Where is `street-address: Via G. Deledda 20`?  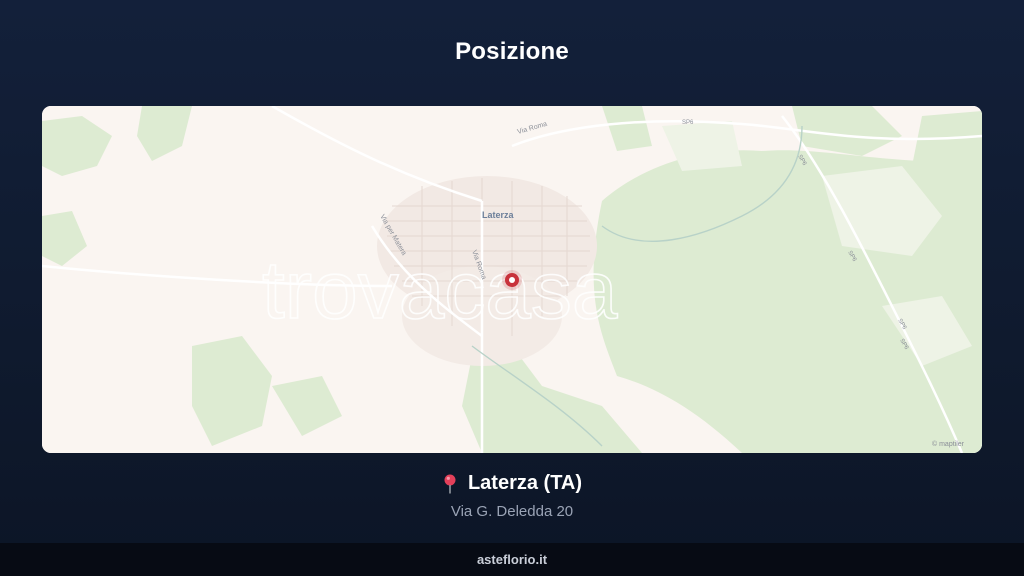
street-address: Via G. Deledda 20 is located at coordinates (512, 511).